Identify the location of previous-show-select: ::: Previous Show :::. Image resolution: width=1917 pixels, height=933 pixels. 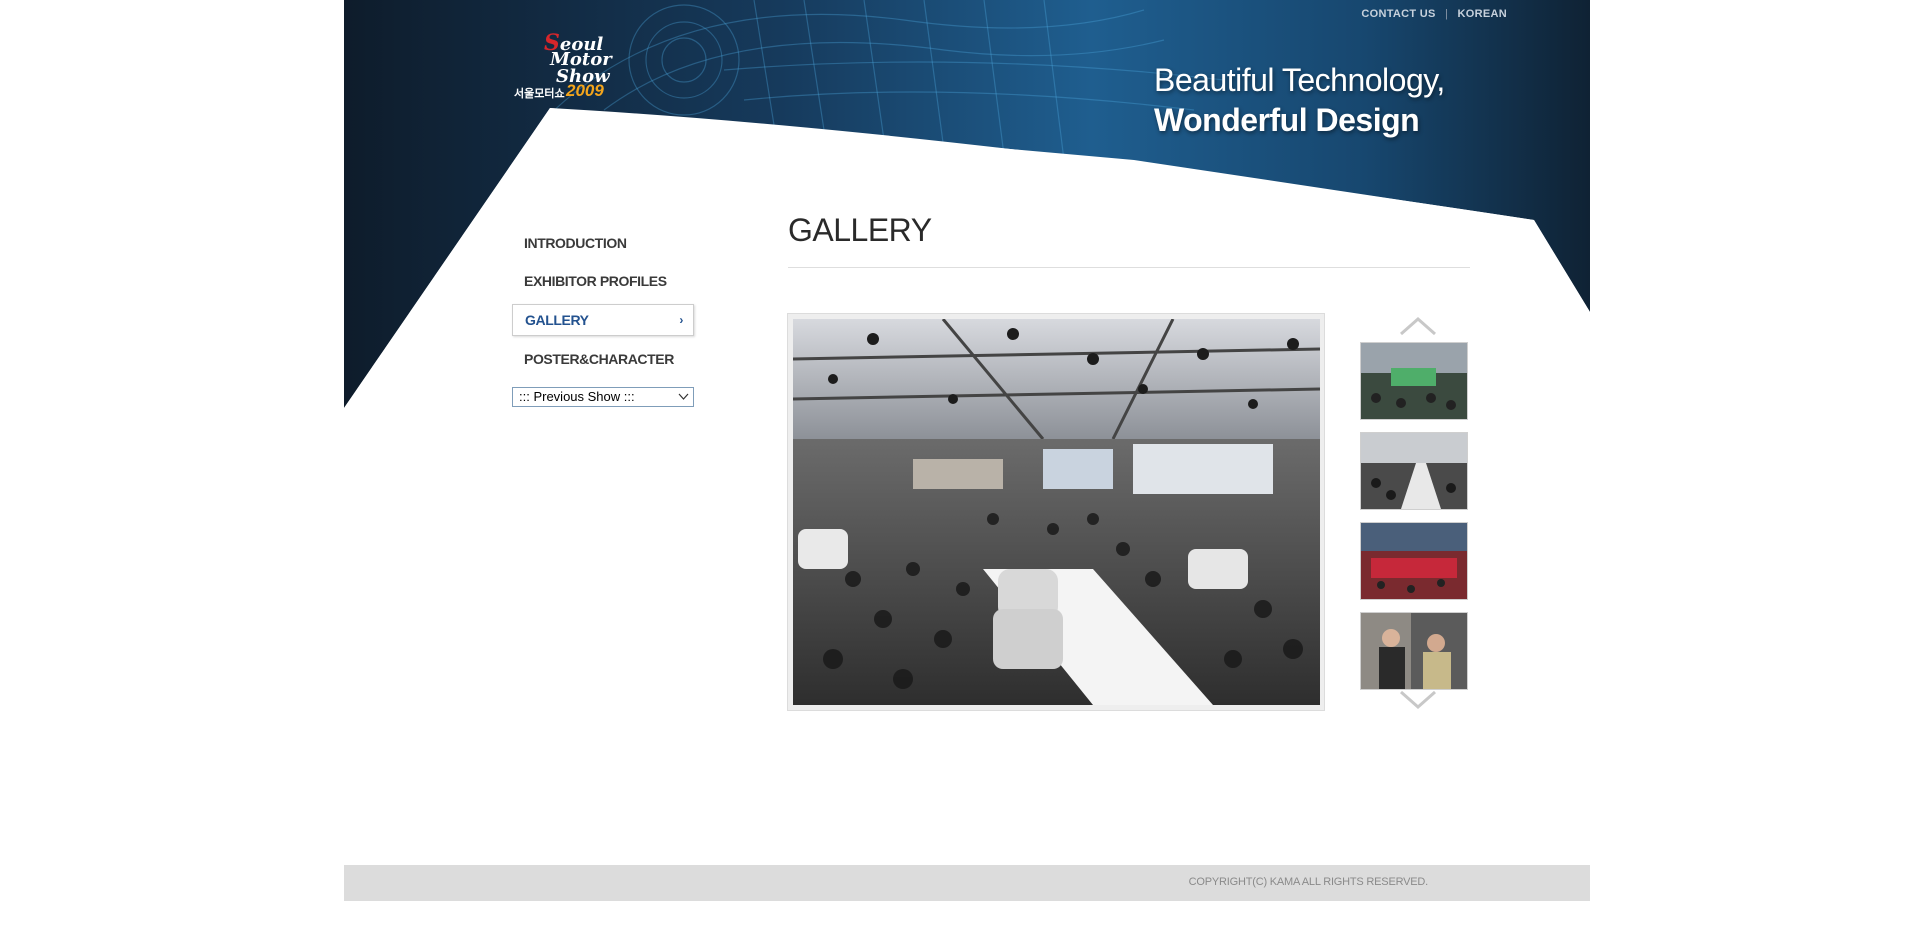
(603, 397).